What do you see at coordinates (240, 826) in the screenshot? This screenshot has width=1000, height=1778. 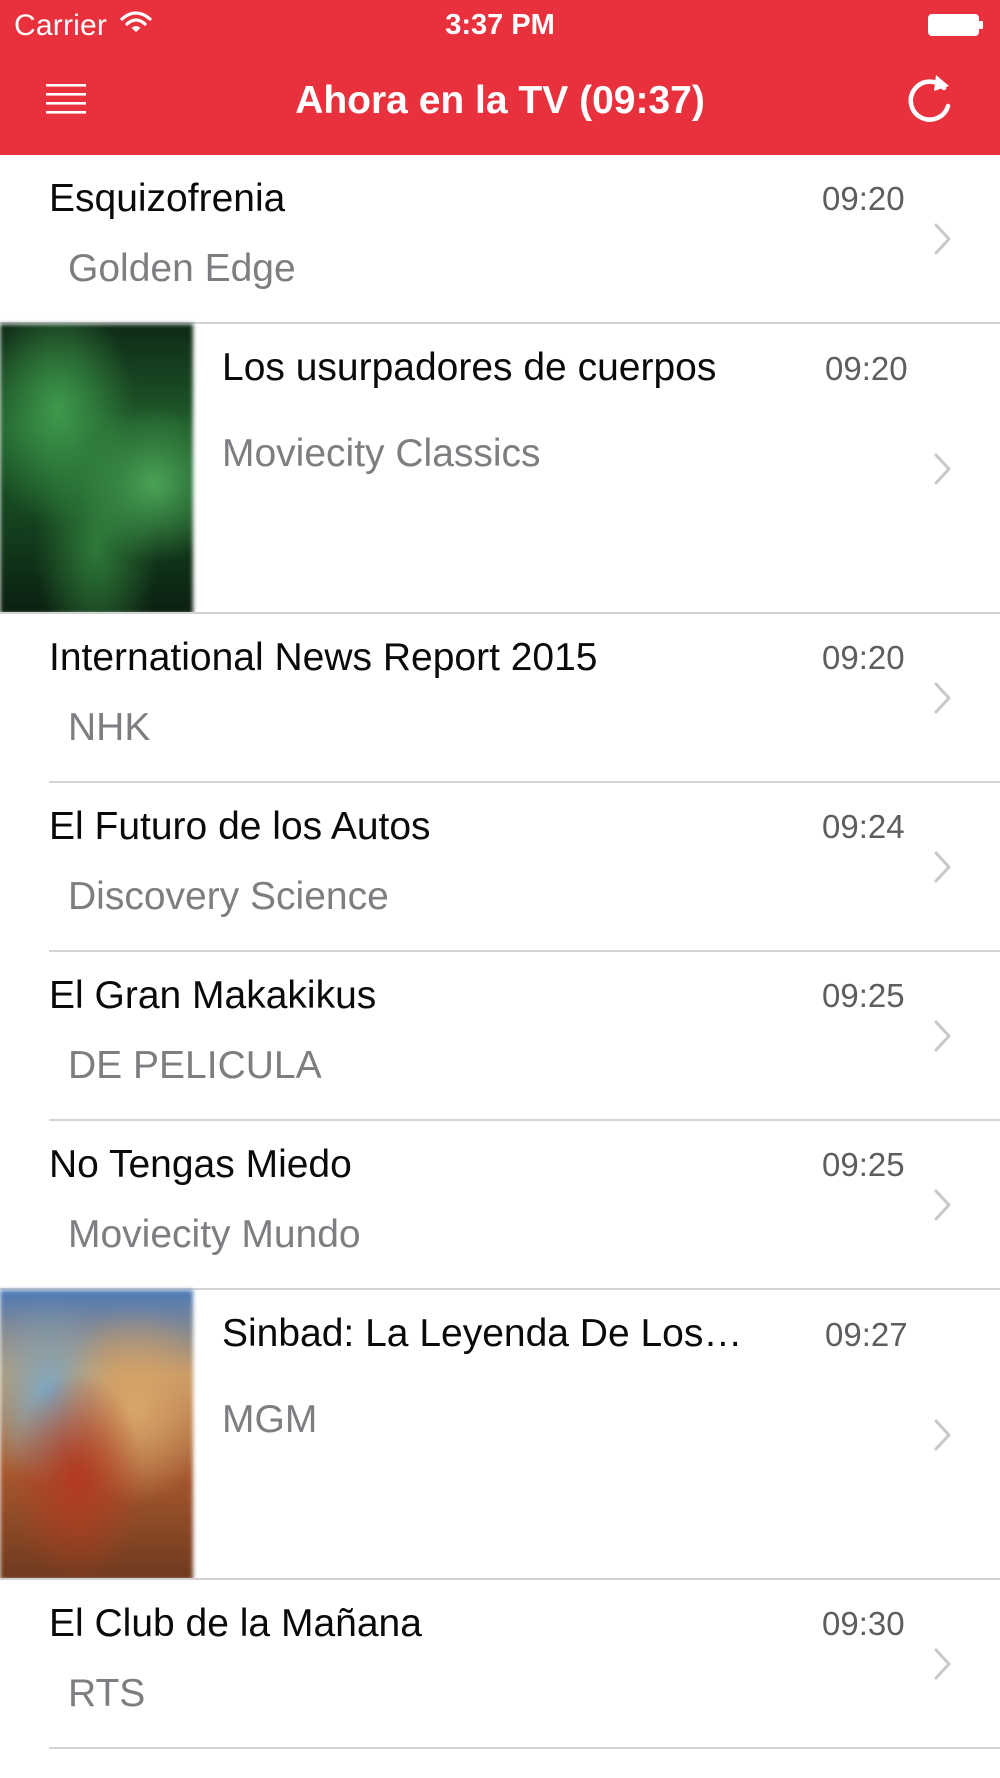 I see `program-title: El Futuro de los Autos` at bounding box center [240, 826].